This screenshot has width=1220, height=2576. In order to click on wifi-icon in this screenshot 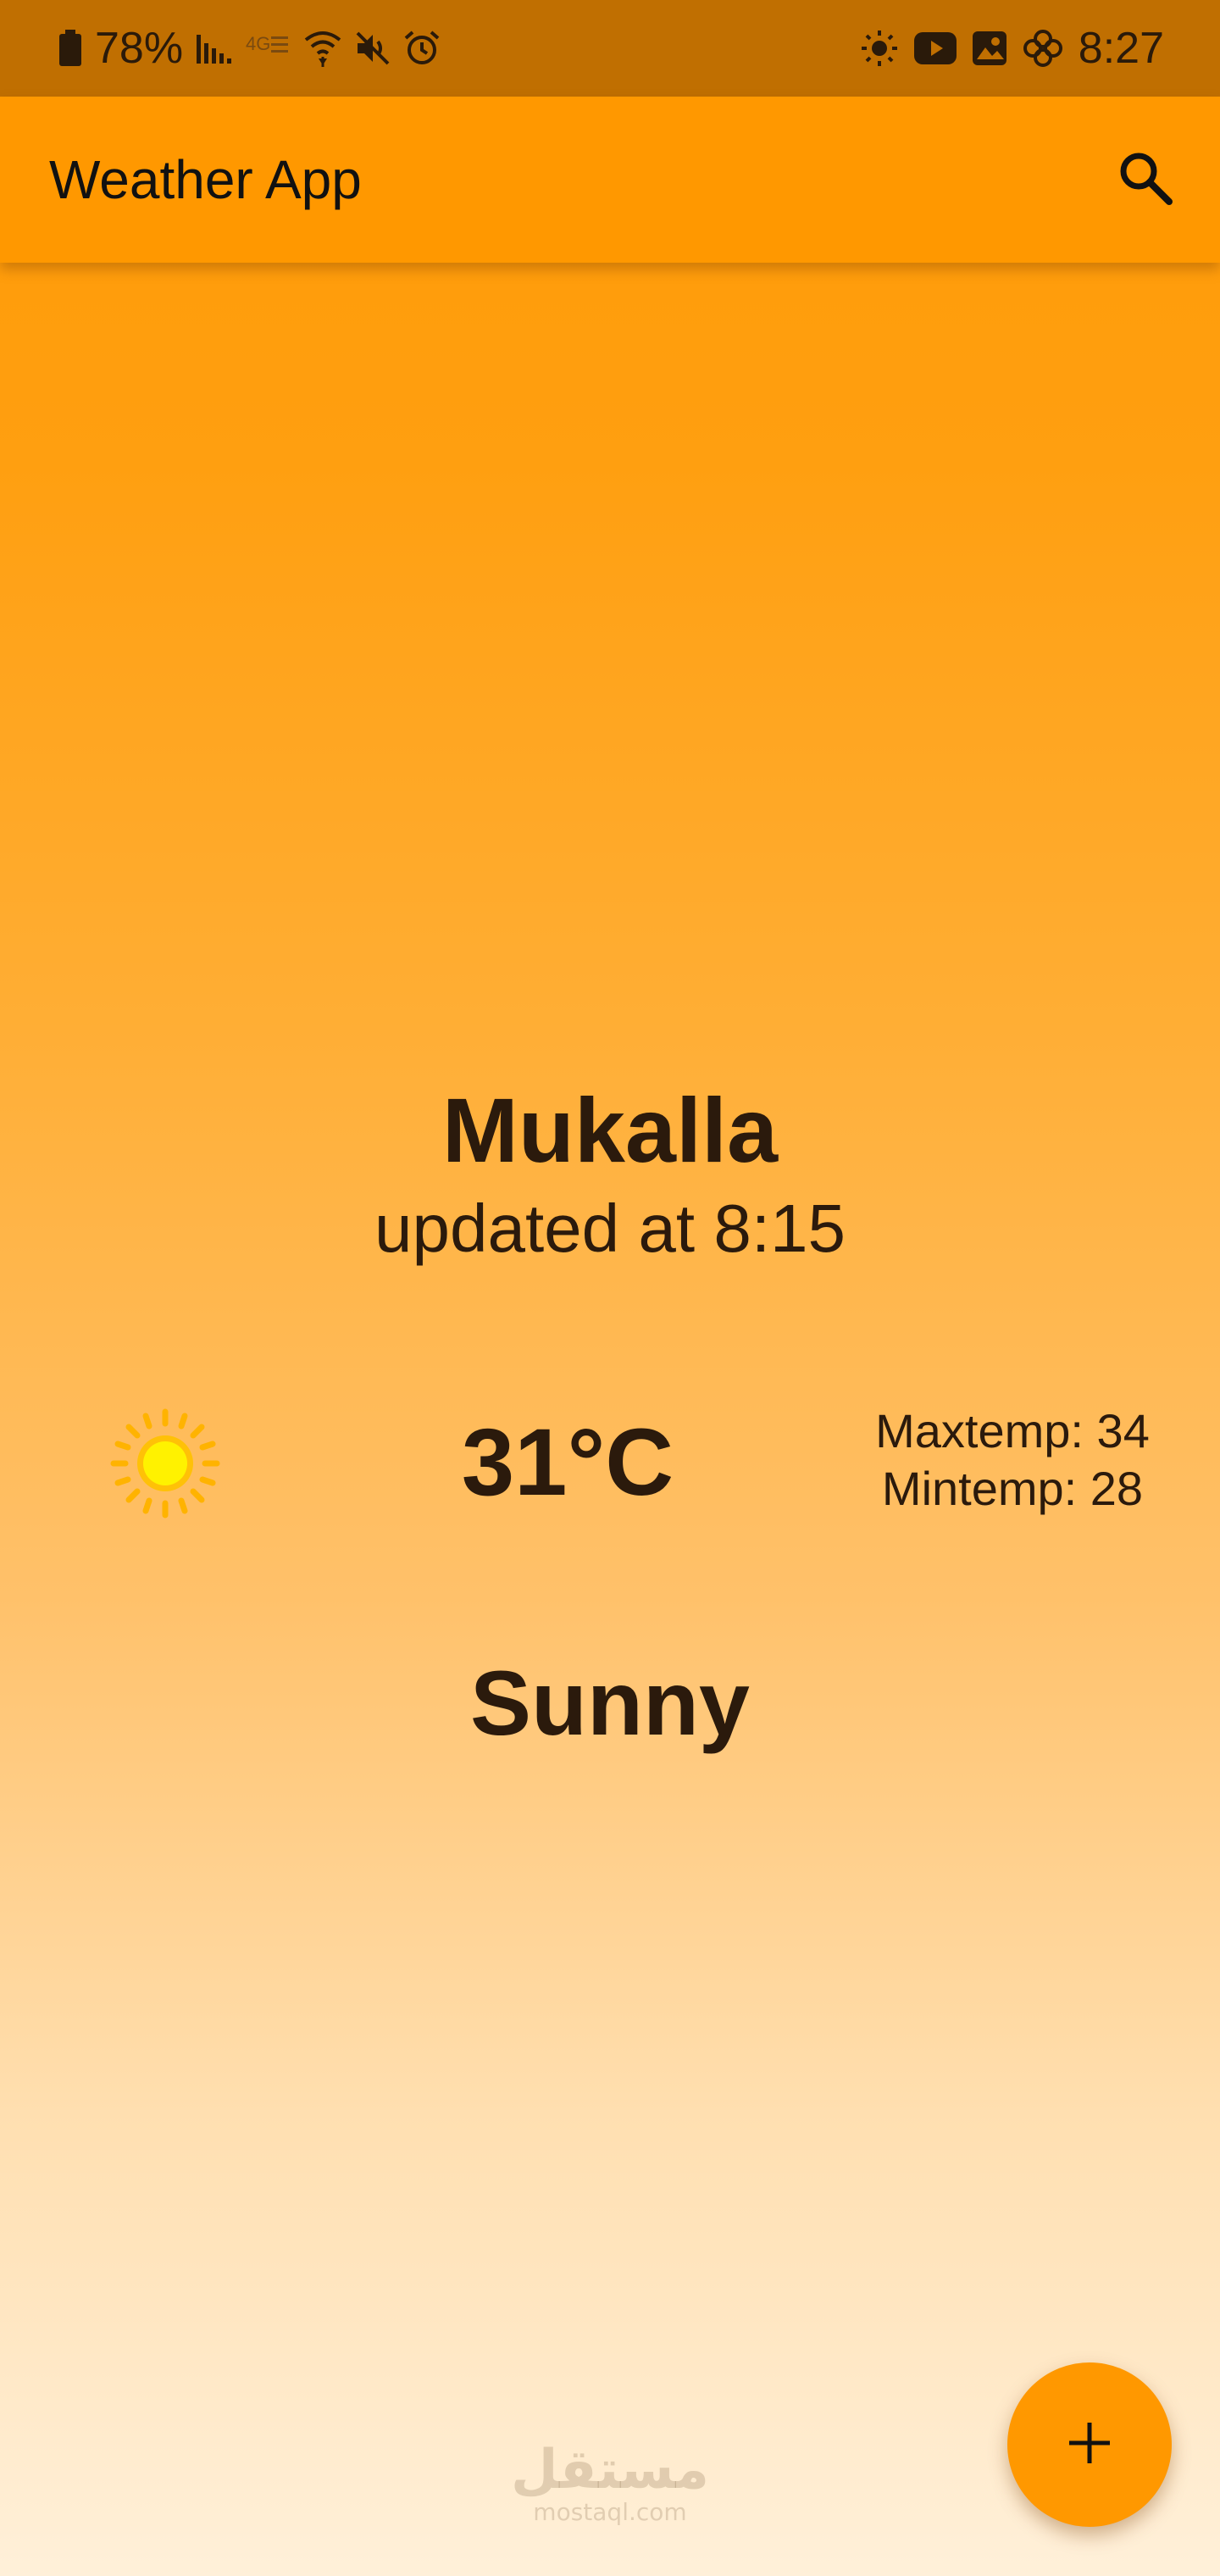, I will do `click(322, 48)`.